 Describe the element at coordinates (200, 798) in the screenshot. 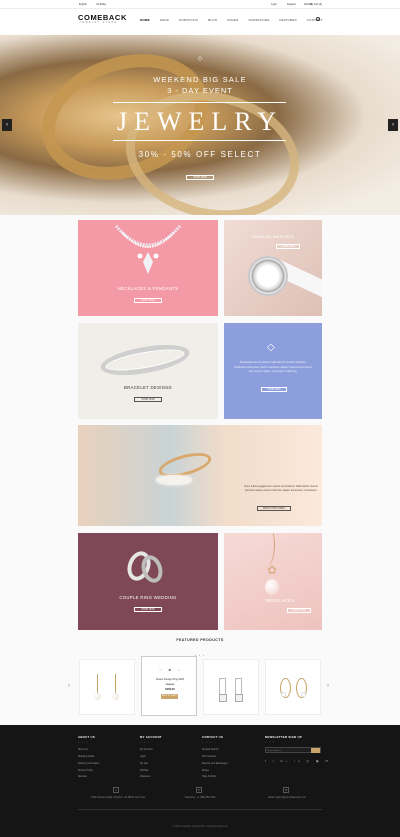

I see `footer-phone: Telephone: +1 (368) 563-7290` at that location.